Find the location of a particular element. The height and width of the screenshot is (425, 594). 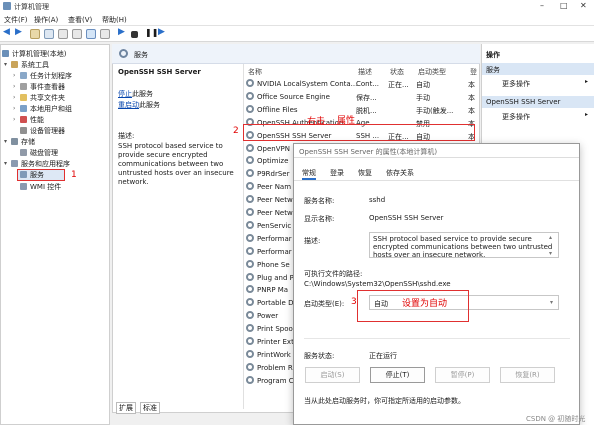

menu-view: 查看(V) is located at coordinates (80, 20).